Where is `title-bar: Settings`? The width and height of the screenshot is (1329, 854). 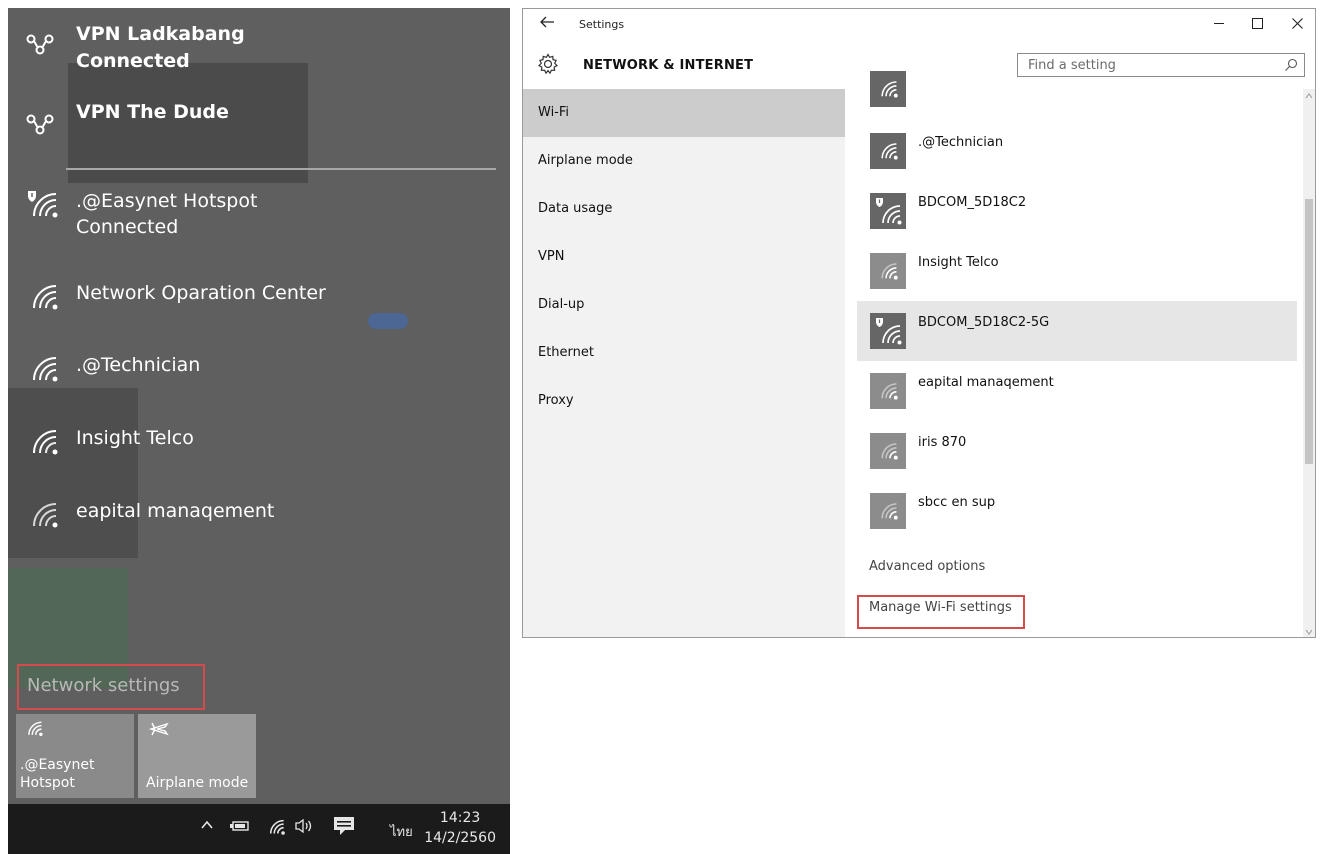 title-bar: Settings is located at coordinates (919, 25).